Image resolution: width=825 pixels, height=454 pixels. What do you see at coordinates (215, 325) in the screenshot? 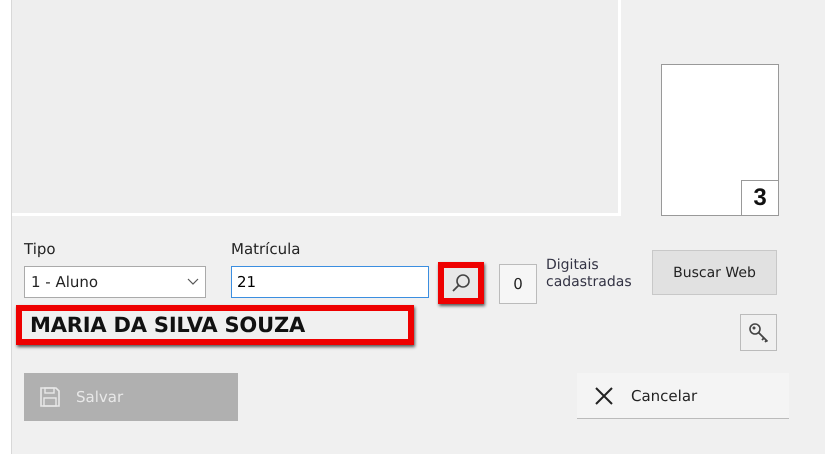
I see `student-name: MARIA DA SILVA SOUZA` at bounding box center [215, 325].